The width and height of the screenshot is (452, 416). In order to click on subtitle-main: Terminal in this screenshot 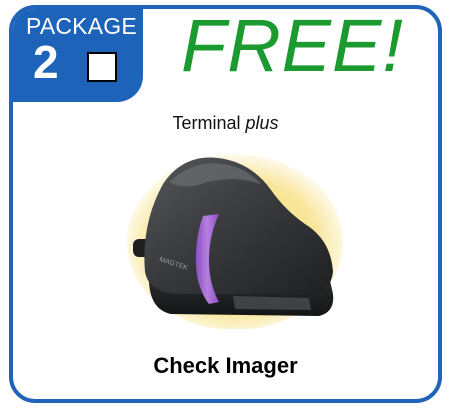, I will do `click(206, 123)`.